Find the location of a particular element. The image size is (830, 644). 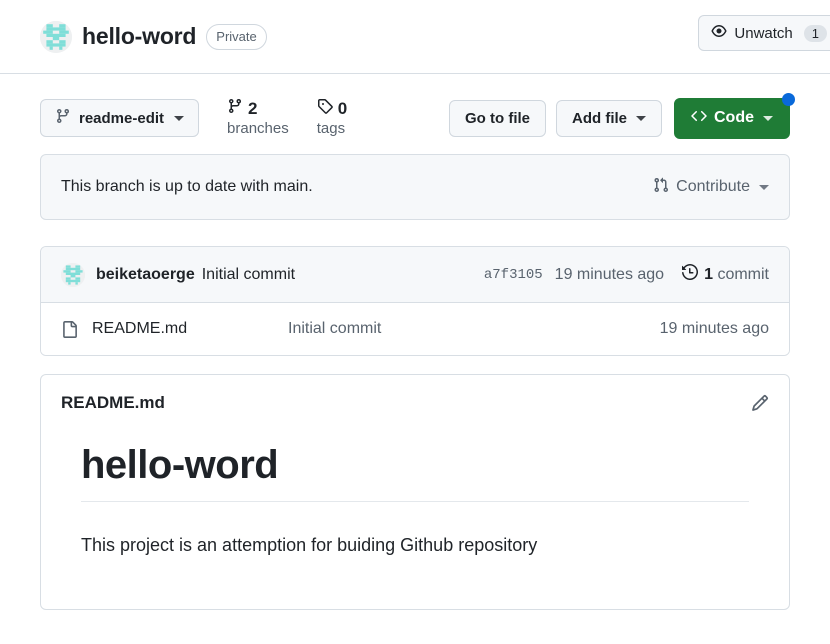

branch-status-message: This branch is up to date with main. is located at coordinates (187, 186).